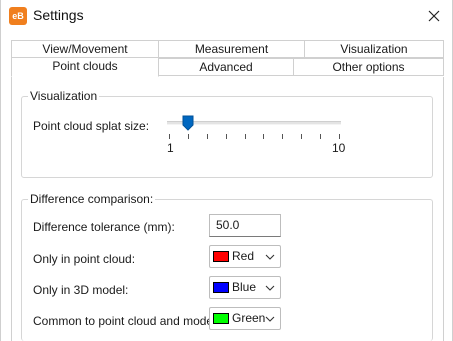 The width and height of the screenshot is (453, 341). Describe the element at coordinates (368, 67) in the screenshot. I see `tab-other-options: Other options` at that location.